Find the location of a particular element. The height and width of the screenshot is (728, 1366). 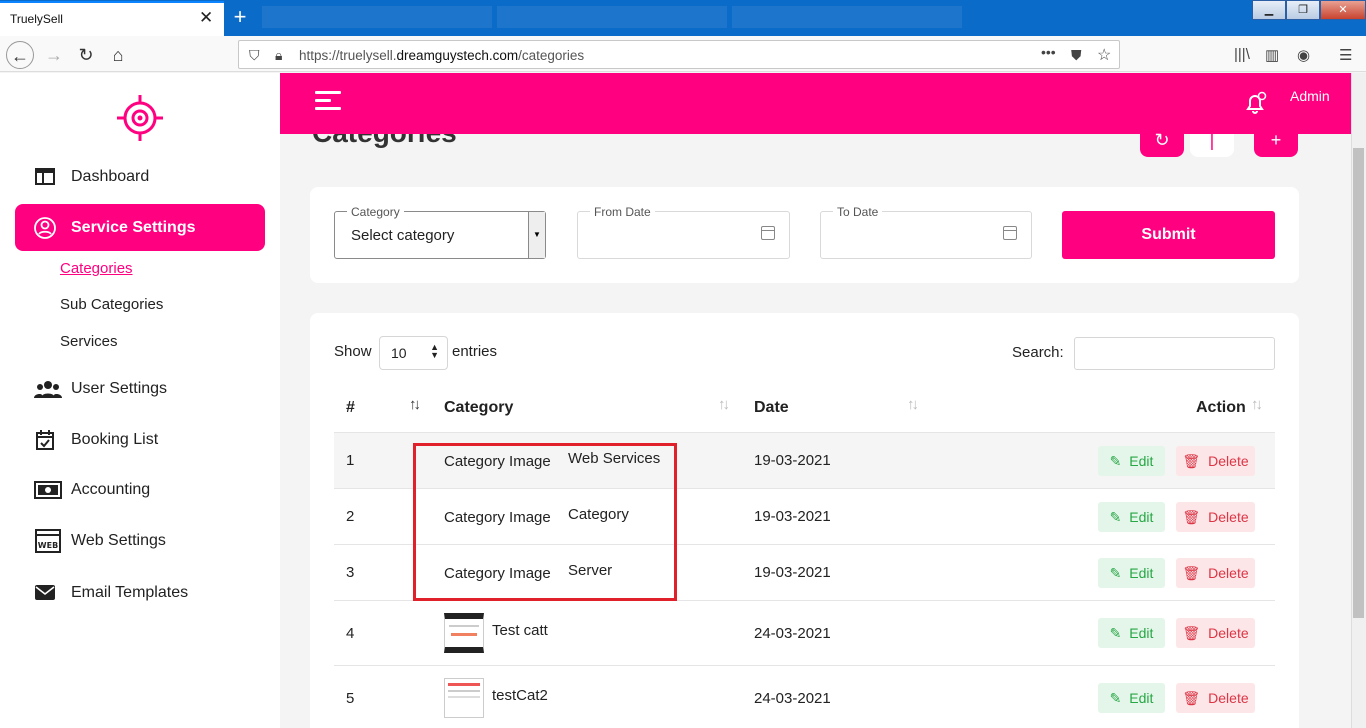

category-name: testCat2 is located at coordinates (520, 695).